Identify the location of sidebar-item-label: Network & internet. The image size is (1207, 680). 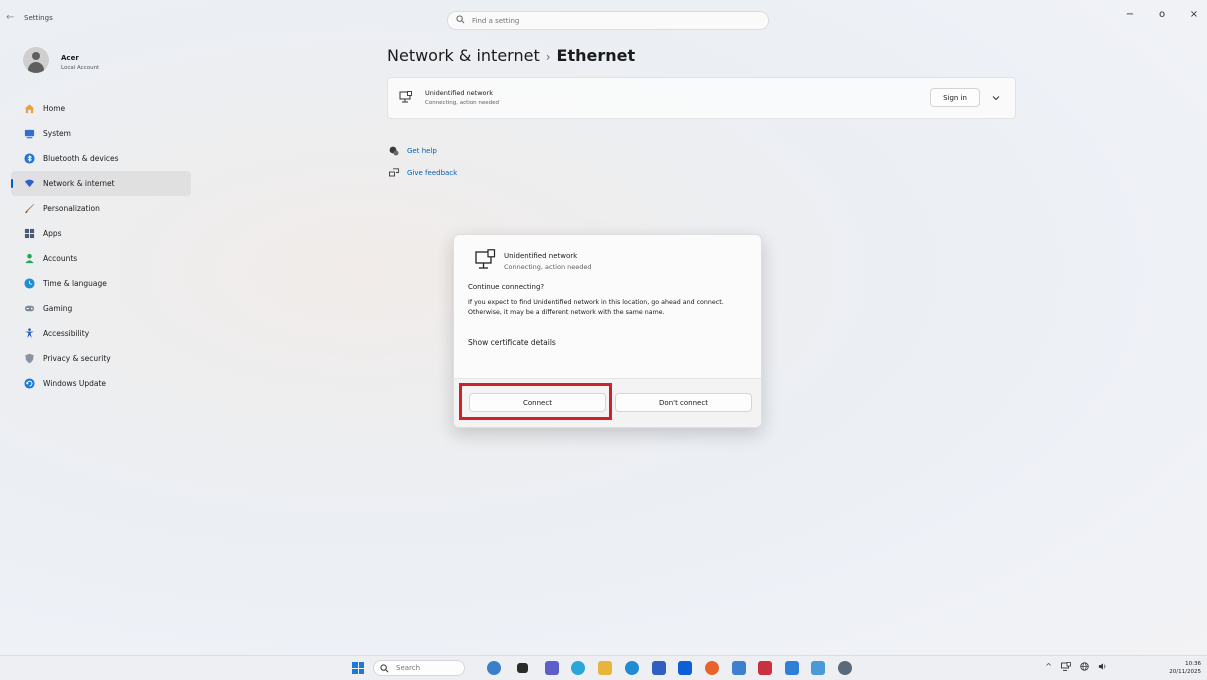
(79, 183).